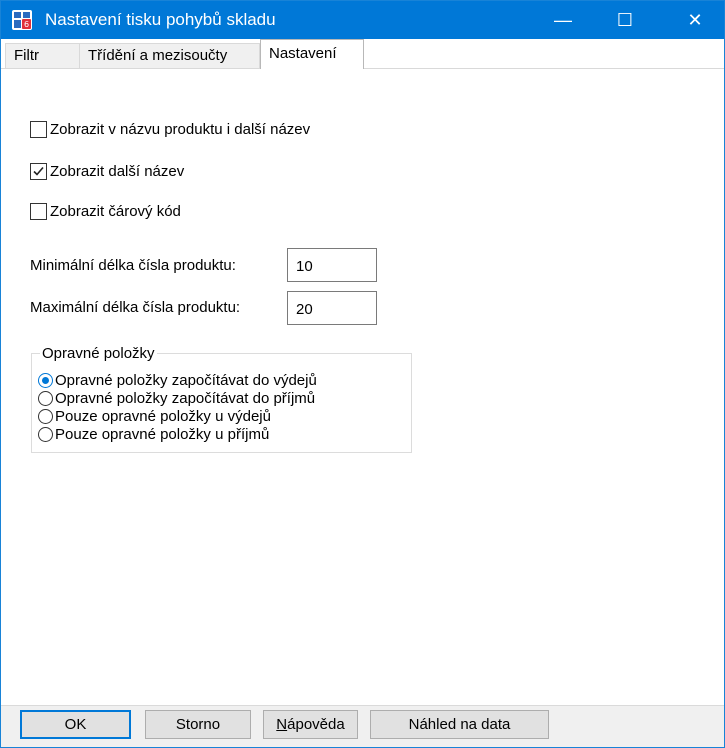 This screenshot has width=725, height=748. What do you see at coordinates (459, 724) in the screenshot?
I see `preview-data-button: Náhled na data` at bounding box center [459, 724].